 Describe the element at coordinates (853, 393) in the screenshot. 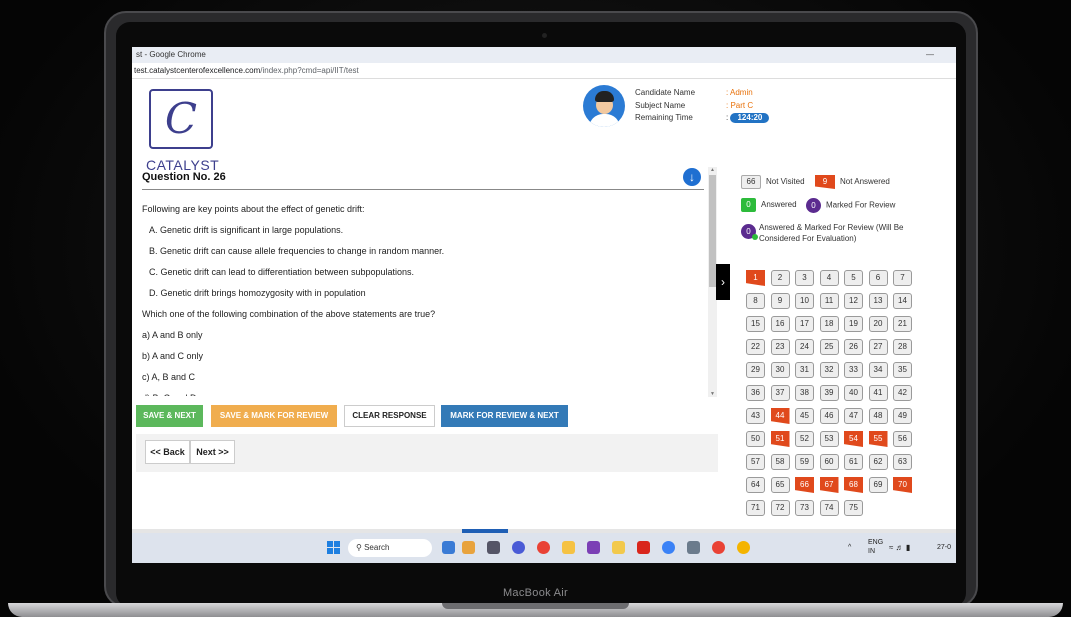

I see `question-palette-button: 40` at that location.